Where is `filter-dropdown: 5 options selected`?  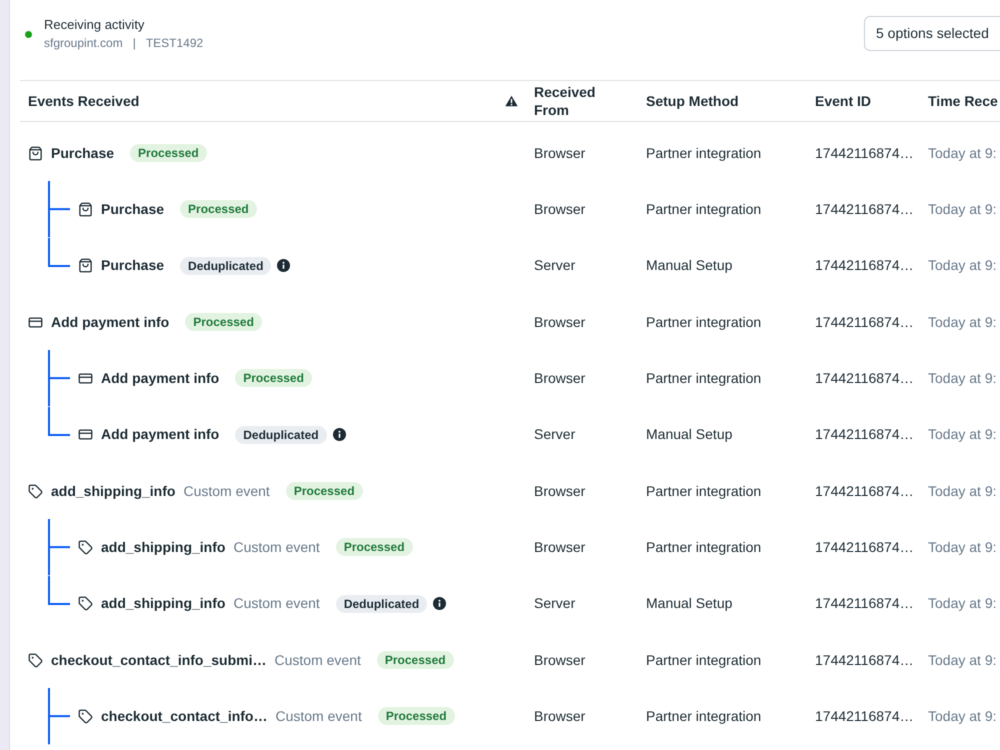 filter-dropdown: 5 options selected is located at coordinates (932, 33).